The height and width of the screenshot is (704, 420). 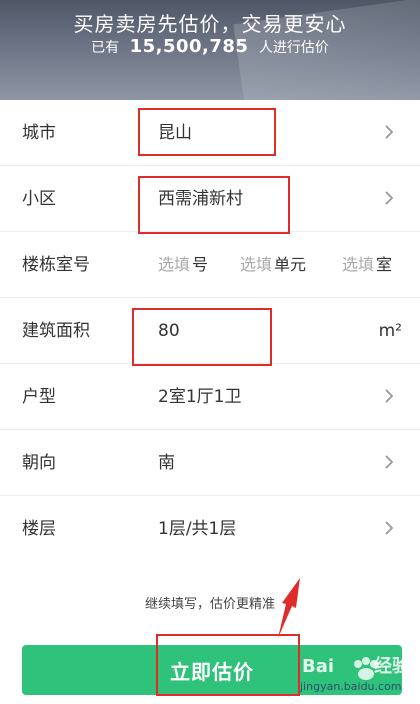 What do you see at coordinates (199, 397) in the screenshot?
I see `layout-value: 2室1厅1卫` at bounding box center [199, 397].